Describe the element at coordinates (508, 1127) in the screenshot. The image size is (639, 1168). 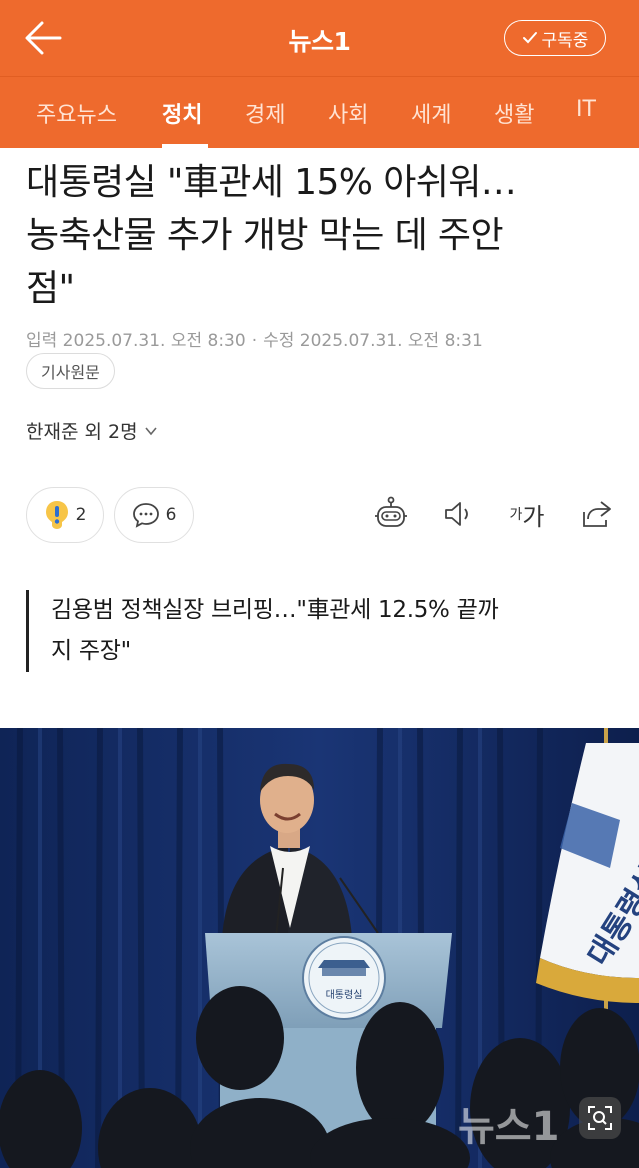
I see `photo-watermark: 뉴스1` at that location.